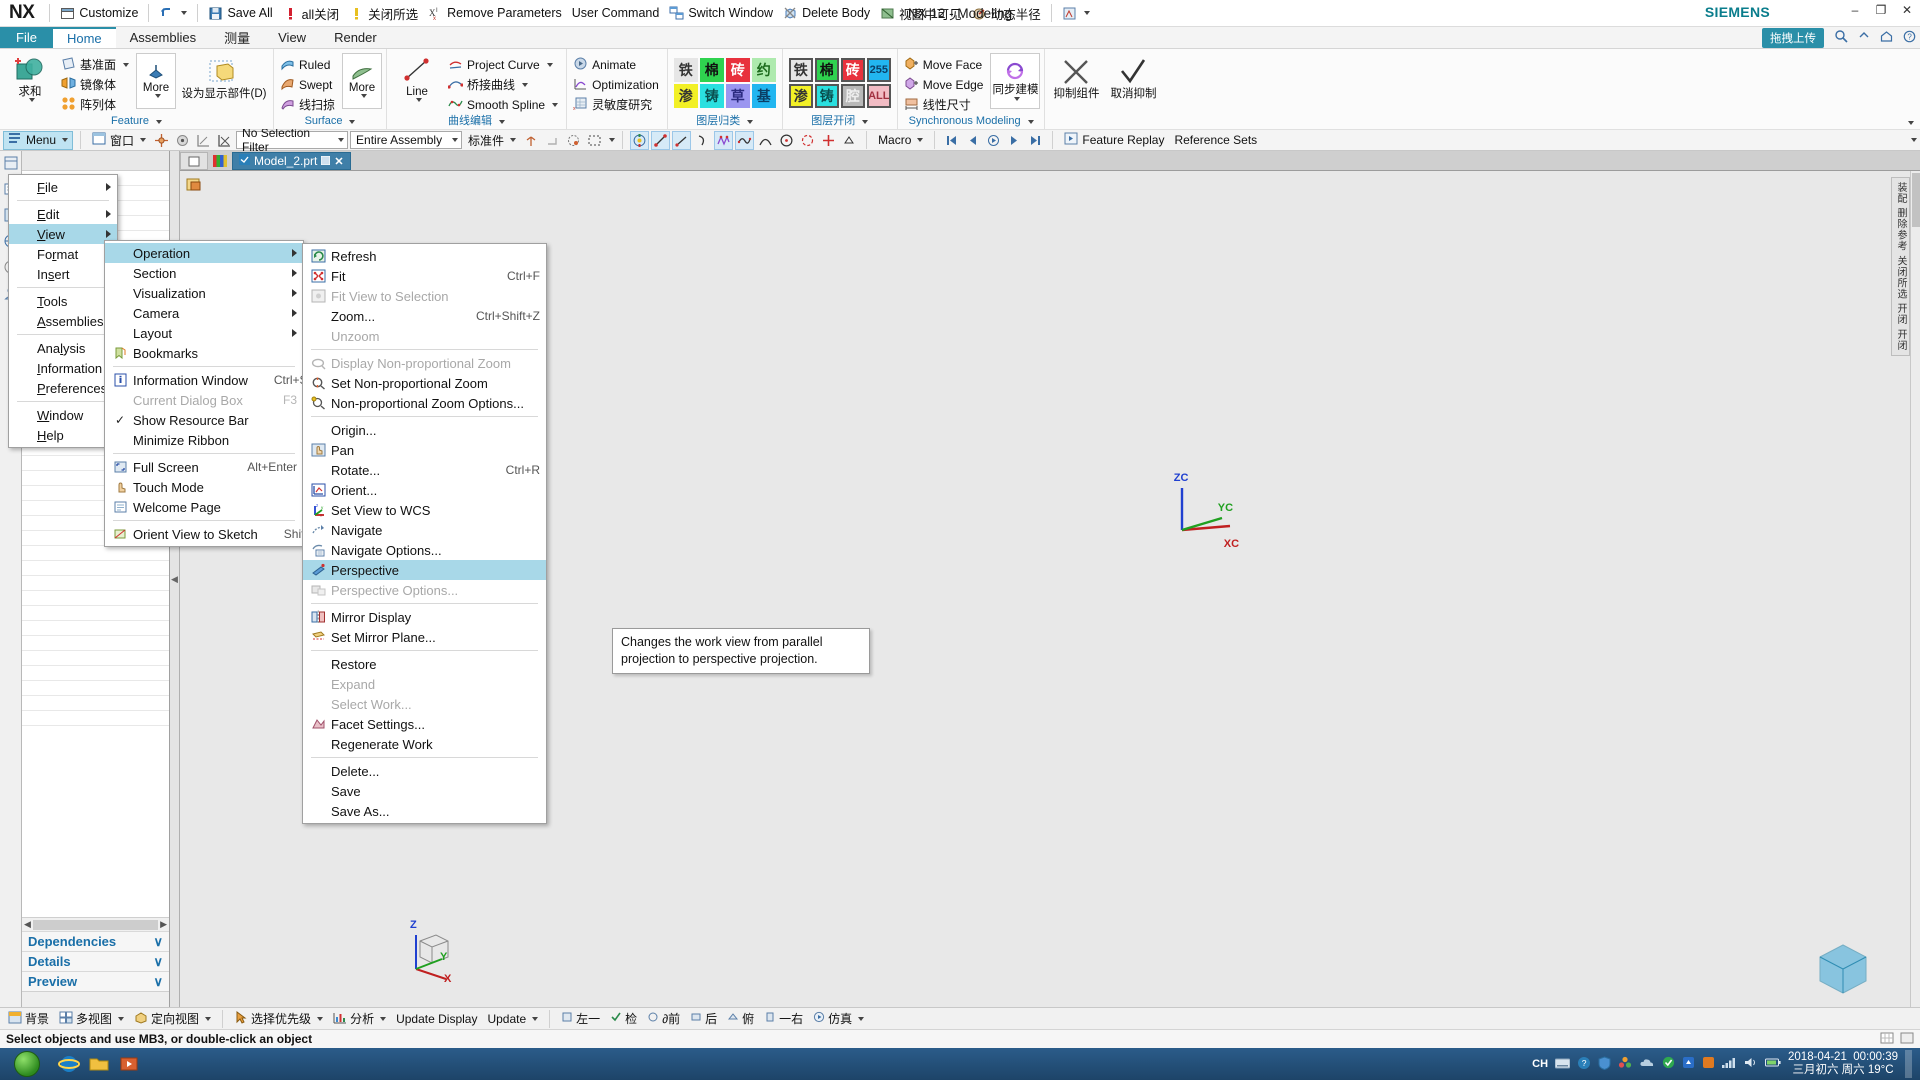 The height and width of the screenshot is (1080, 1920). Describe the element at coordinates (96, 64) in the screenshot. I see `datum-plane-button: 基准面` at that location.